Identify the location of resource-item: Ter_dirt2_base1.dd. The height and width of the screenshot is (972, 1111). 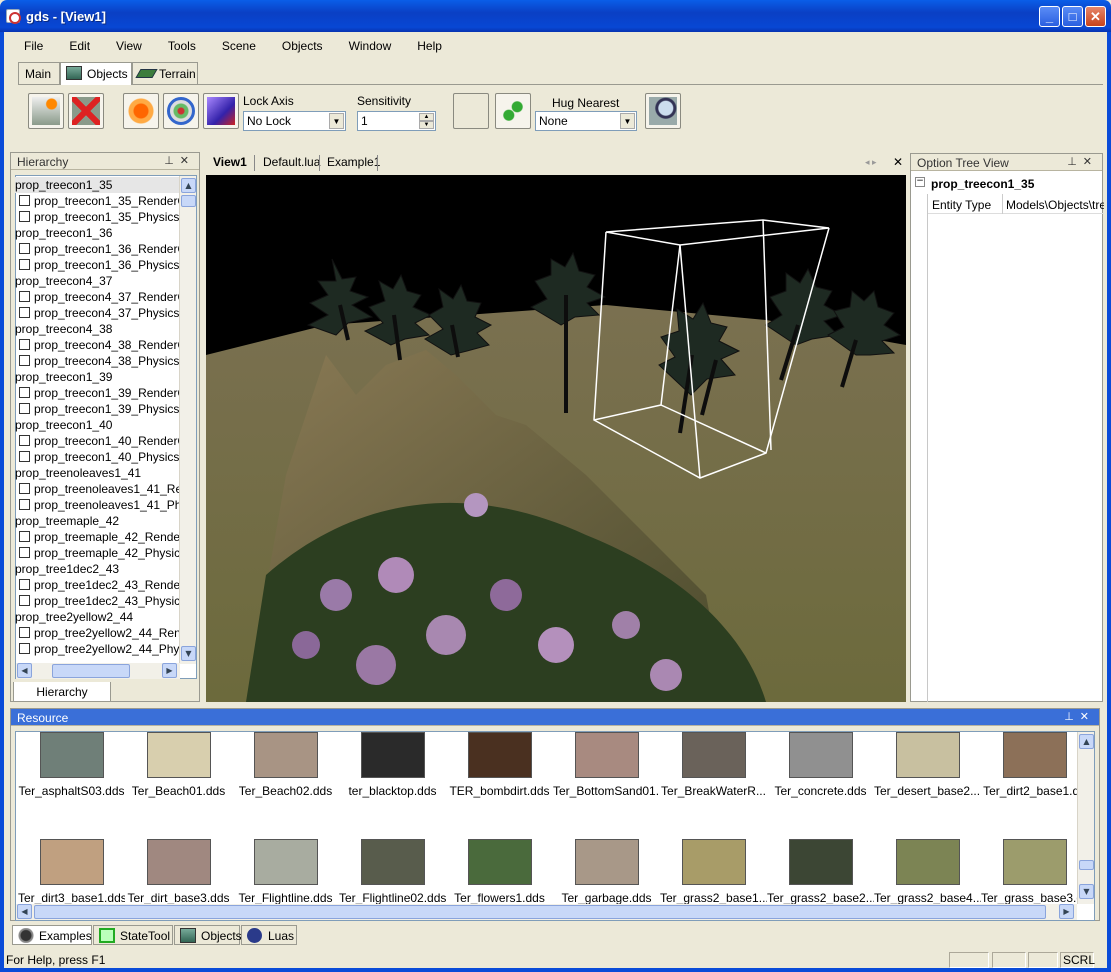
(1034, 774).